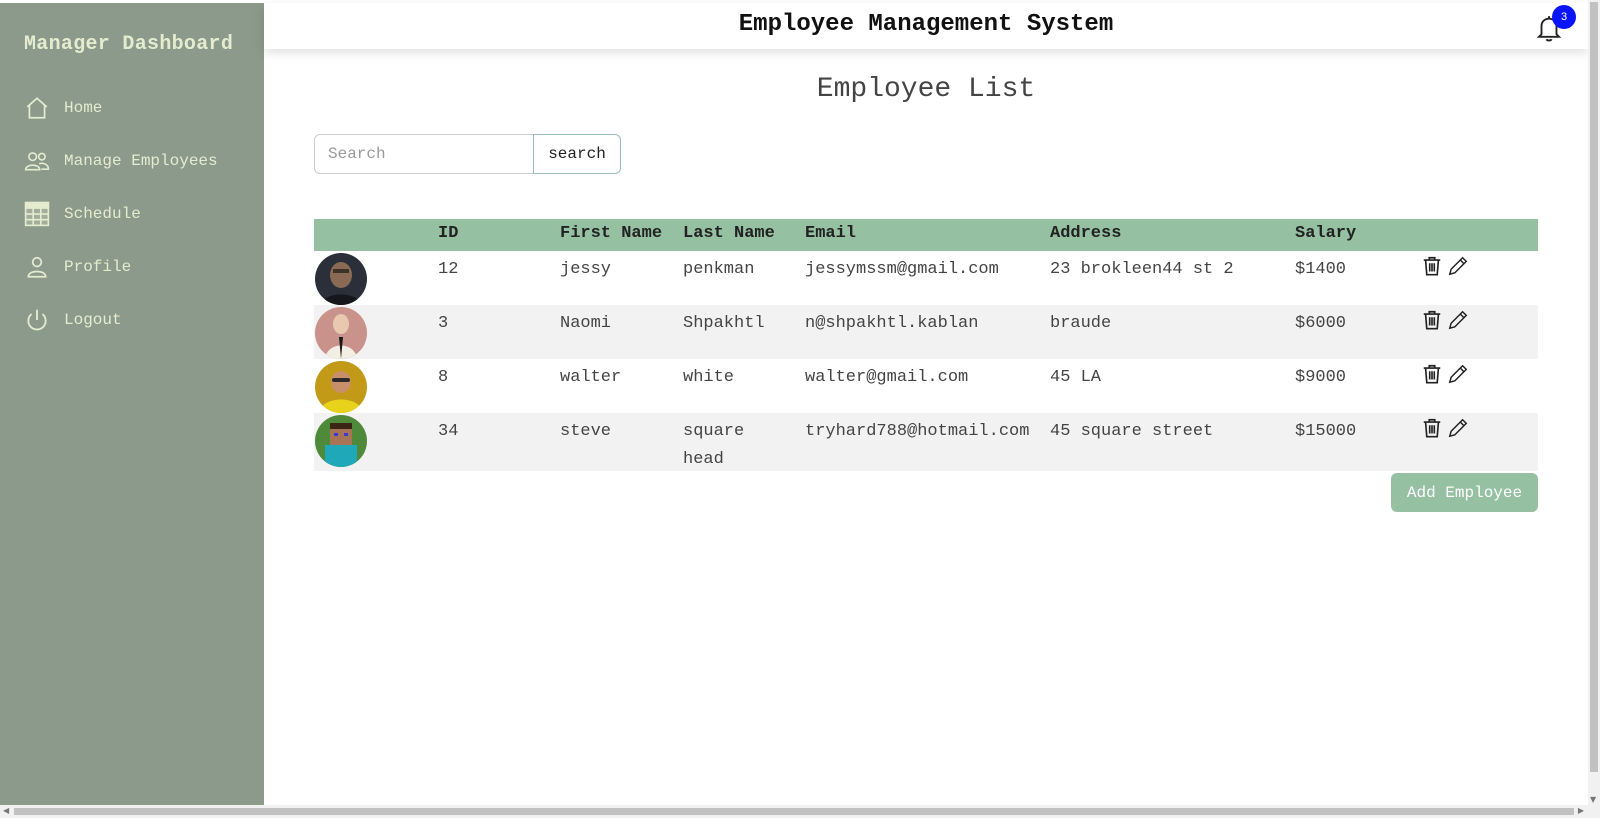 This screenshot has width=1600, height=818. I want to click on vertical-scrollbar: ▼, so click(1594, 403).